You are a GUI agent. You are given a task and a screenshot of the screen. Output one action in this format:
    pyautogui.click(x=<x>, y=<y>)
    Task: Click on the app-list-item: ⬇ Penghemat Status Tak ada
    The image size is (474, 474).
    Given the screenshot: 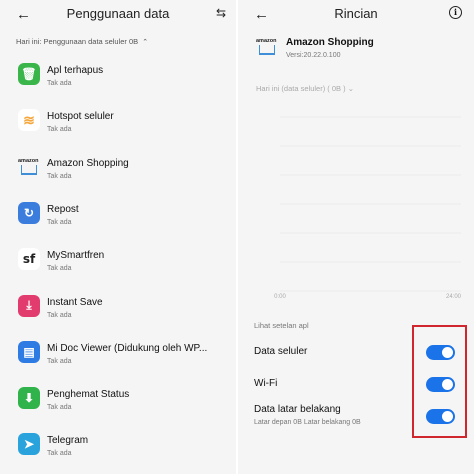 What is the action you would take?
    pyautogui.click(x=118, y=408)
    